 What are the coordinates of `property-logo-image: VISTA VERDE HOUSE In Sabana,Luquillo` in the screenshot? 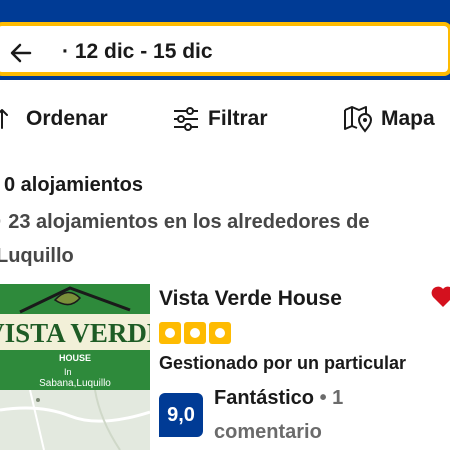 It's located at (75, 337).